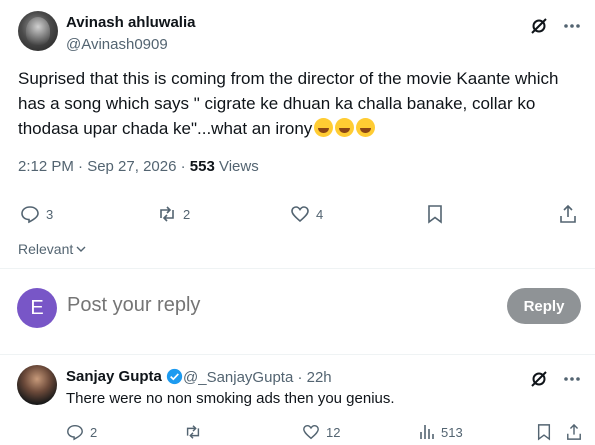 The width and height of the screenshot is (595, 445). What do you see at coordinates (174, 376) in the screenshot?
I see `verified-badge-icon` at bounding box center [174, 376].